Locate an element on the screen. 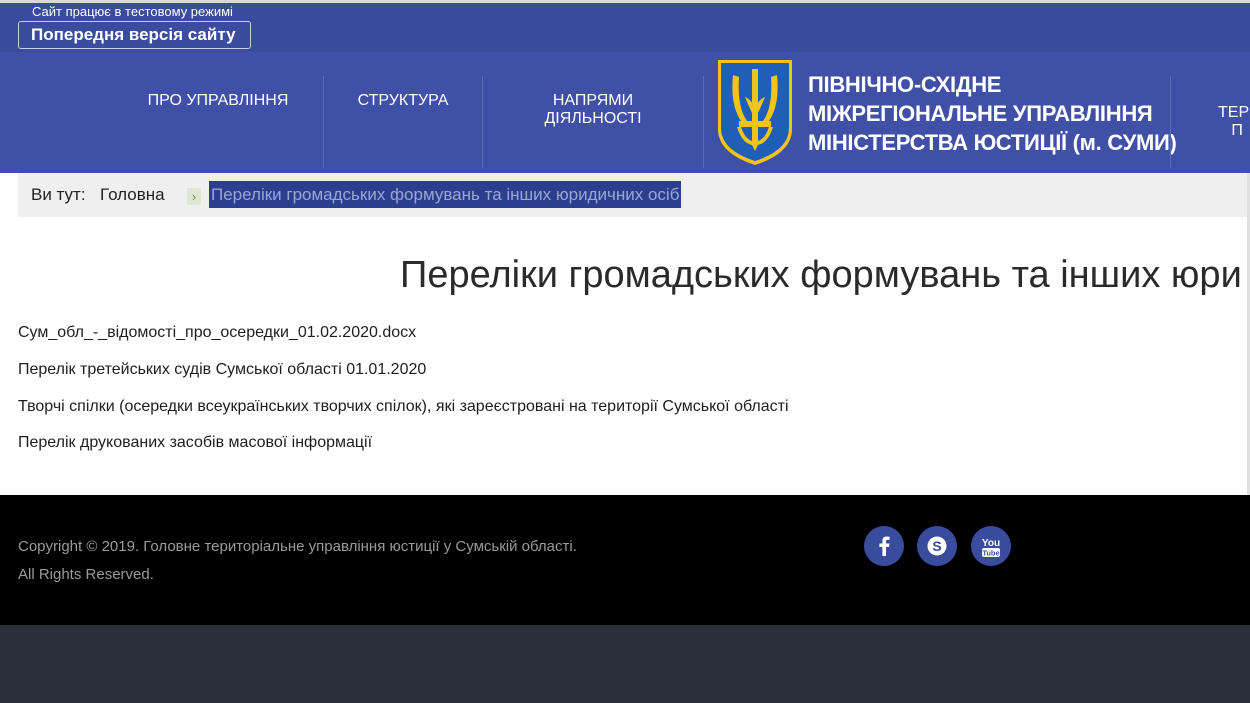 The height and width of the screenshot is (703, 1250). trident-coat-of-arms-icon is located at coordinates (755, 112).